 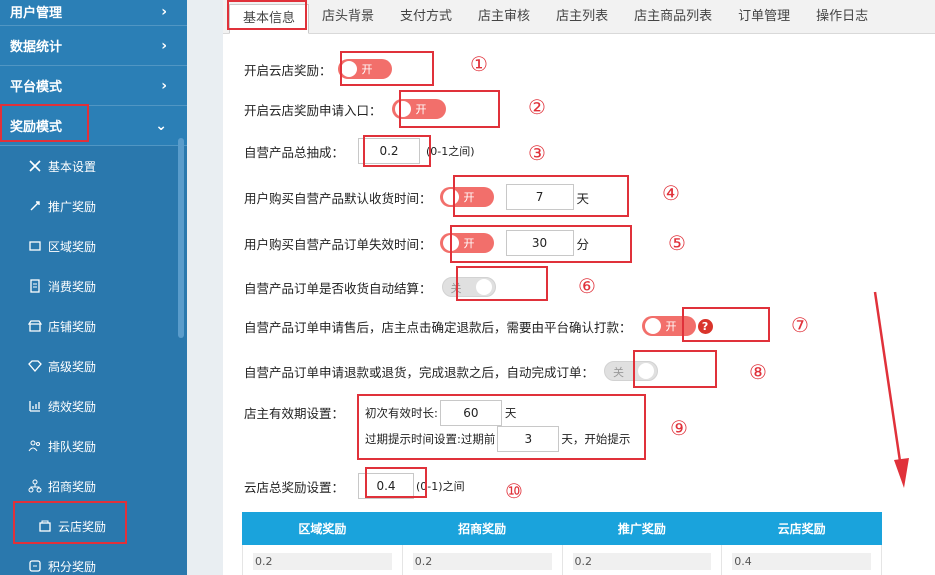 I want to click on unit-label: 天, so click(x=510, y=413).